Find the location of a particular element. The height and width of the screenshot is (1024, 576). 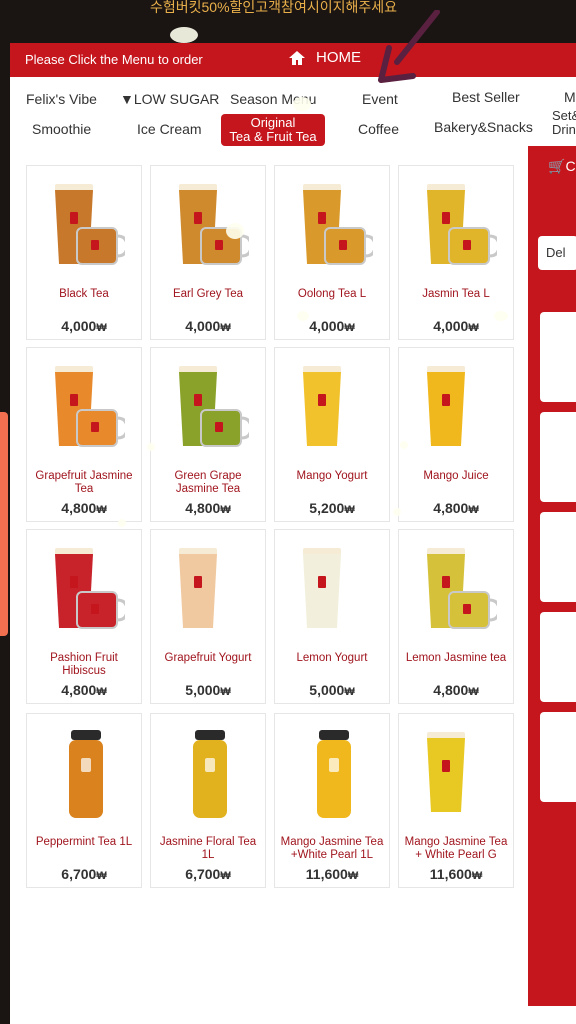

header-bar: Please Click the Menu to order HOME is located at coordinates (293, 60).